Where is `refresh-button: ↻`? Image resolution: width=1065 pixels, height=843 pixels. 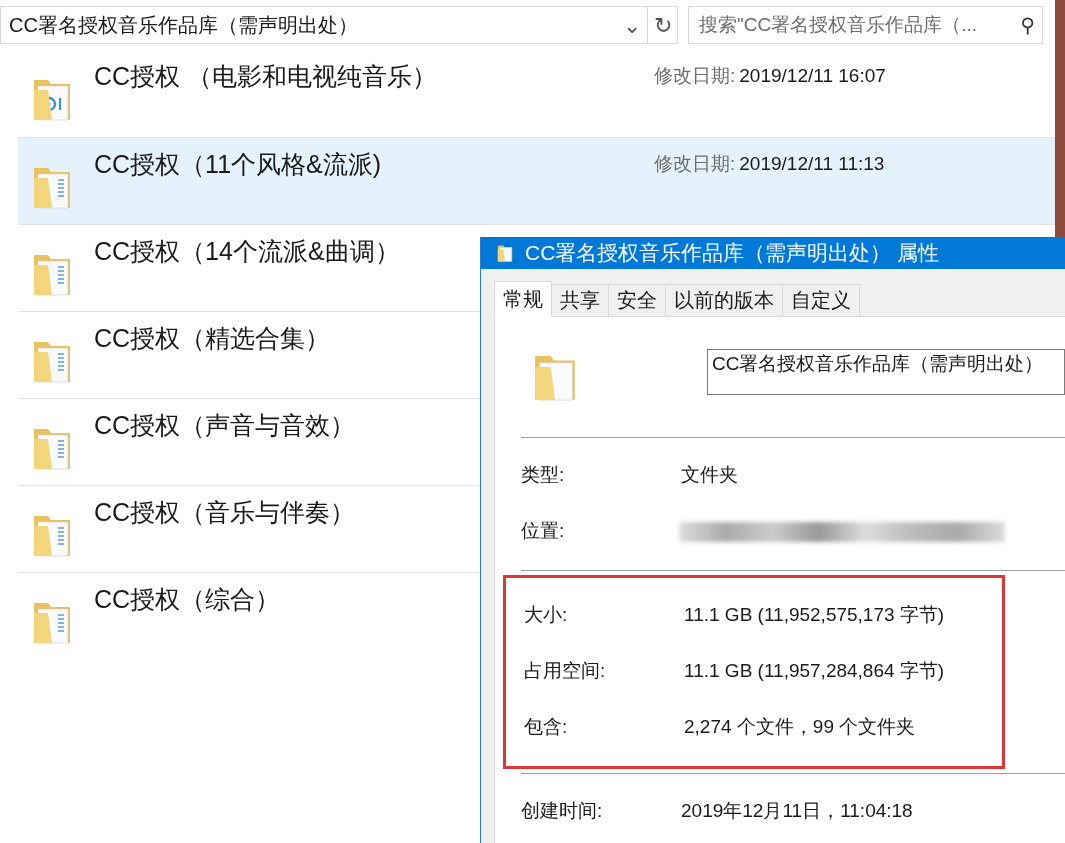
refresh-button: ↻ is located at coordinates (662, 25).